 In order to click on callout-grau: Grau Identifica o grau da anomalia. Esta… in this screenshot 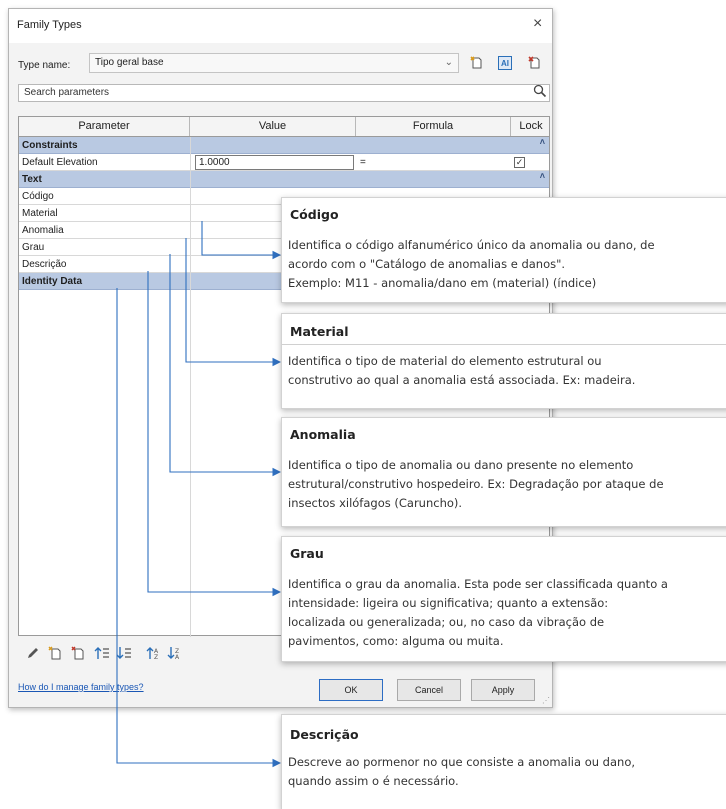, I will do `click(503, 599)`.